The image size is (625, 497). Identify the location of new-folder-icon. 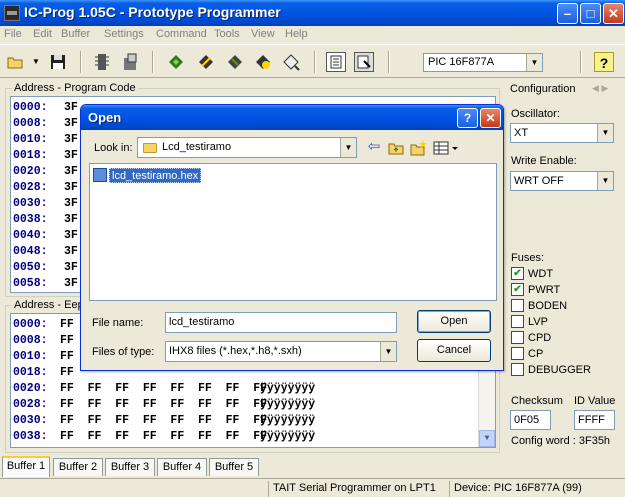
(418, 148).